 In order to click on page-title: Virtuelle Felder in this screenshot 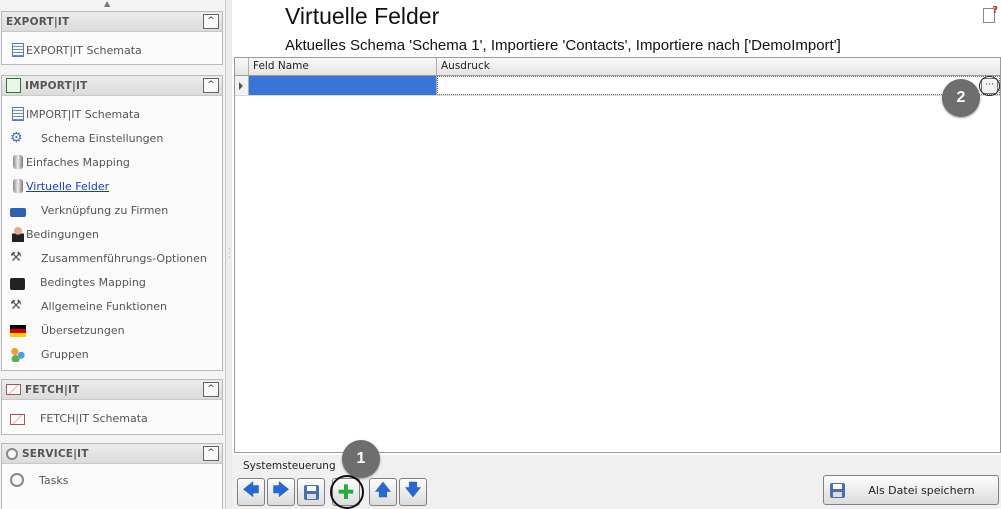, I will do `click(362, 16)`.